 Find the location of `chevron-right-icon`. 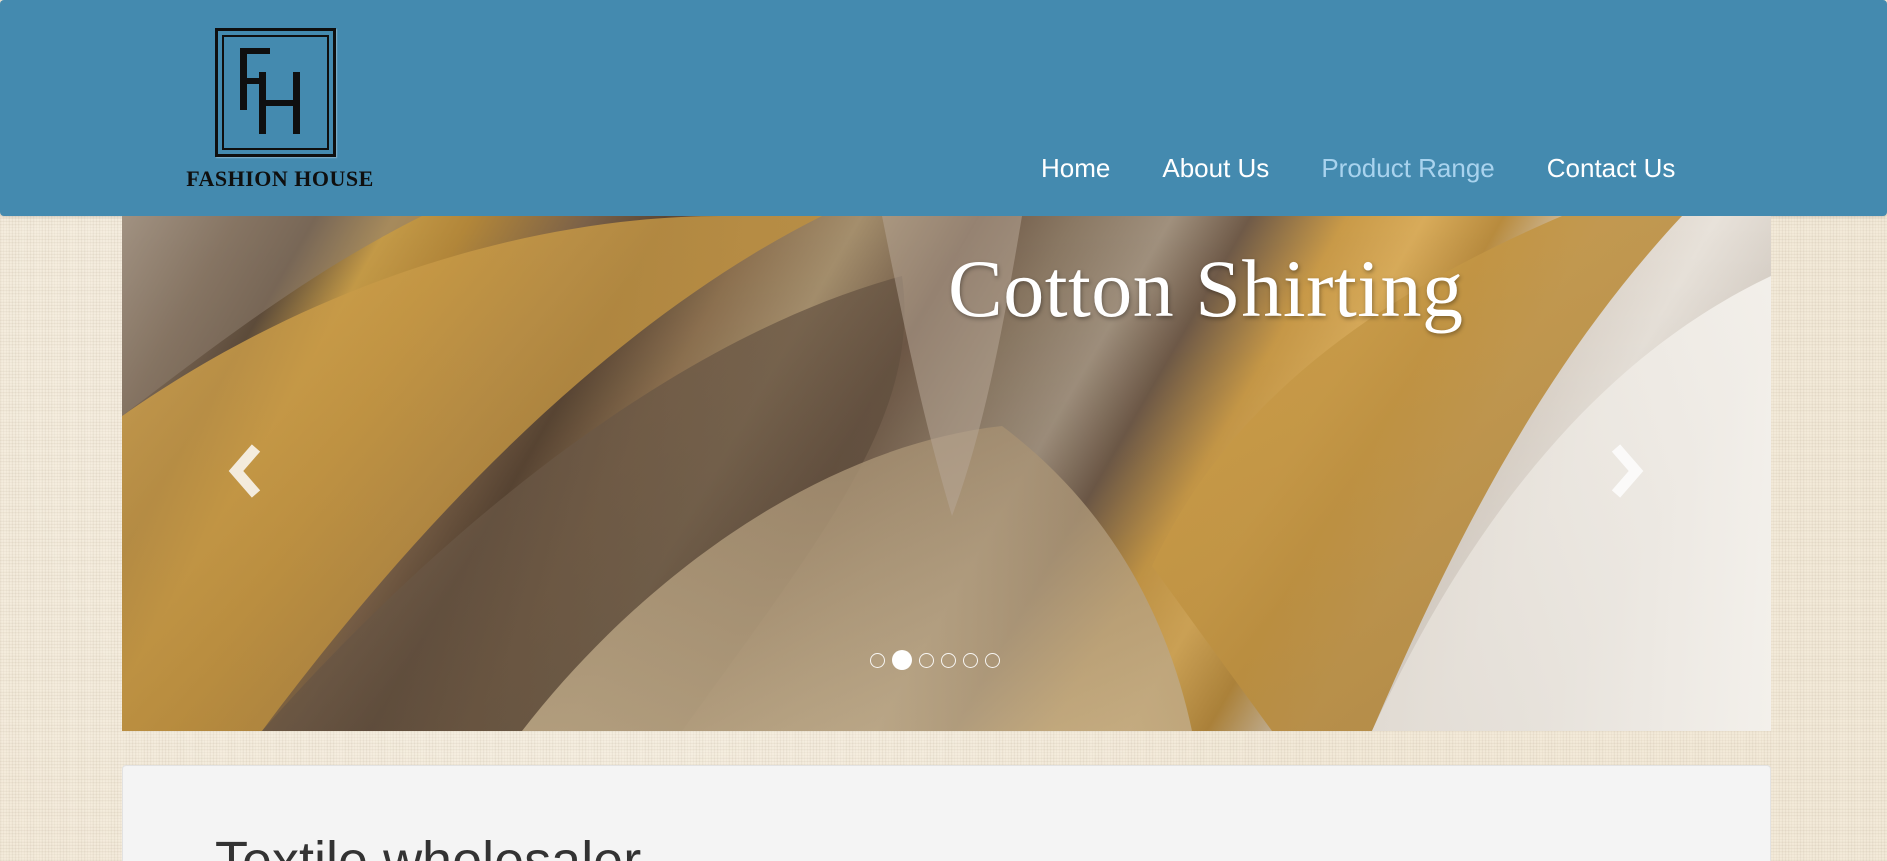

chevron-right-icon is located at coordinates (1627, 471).